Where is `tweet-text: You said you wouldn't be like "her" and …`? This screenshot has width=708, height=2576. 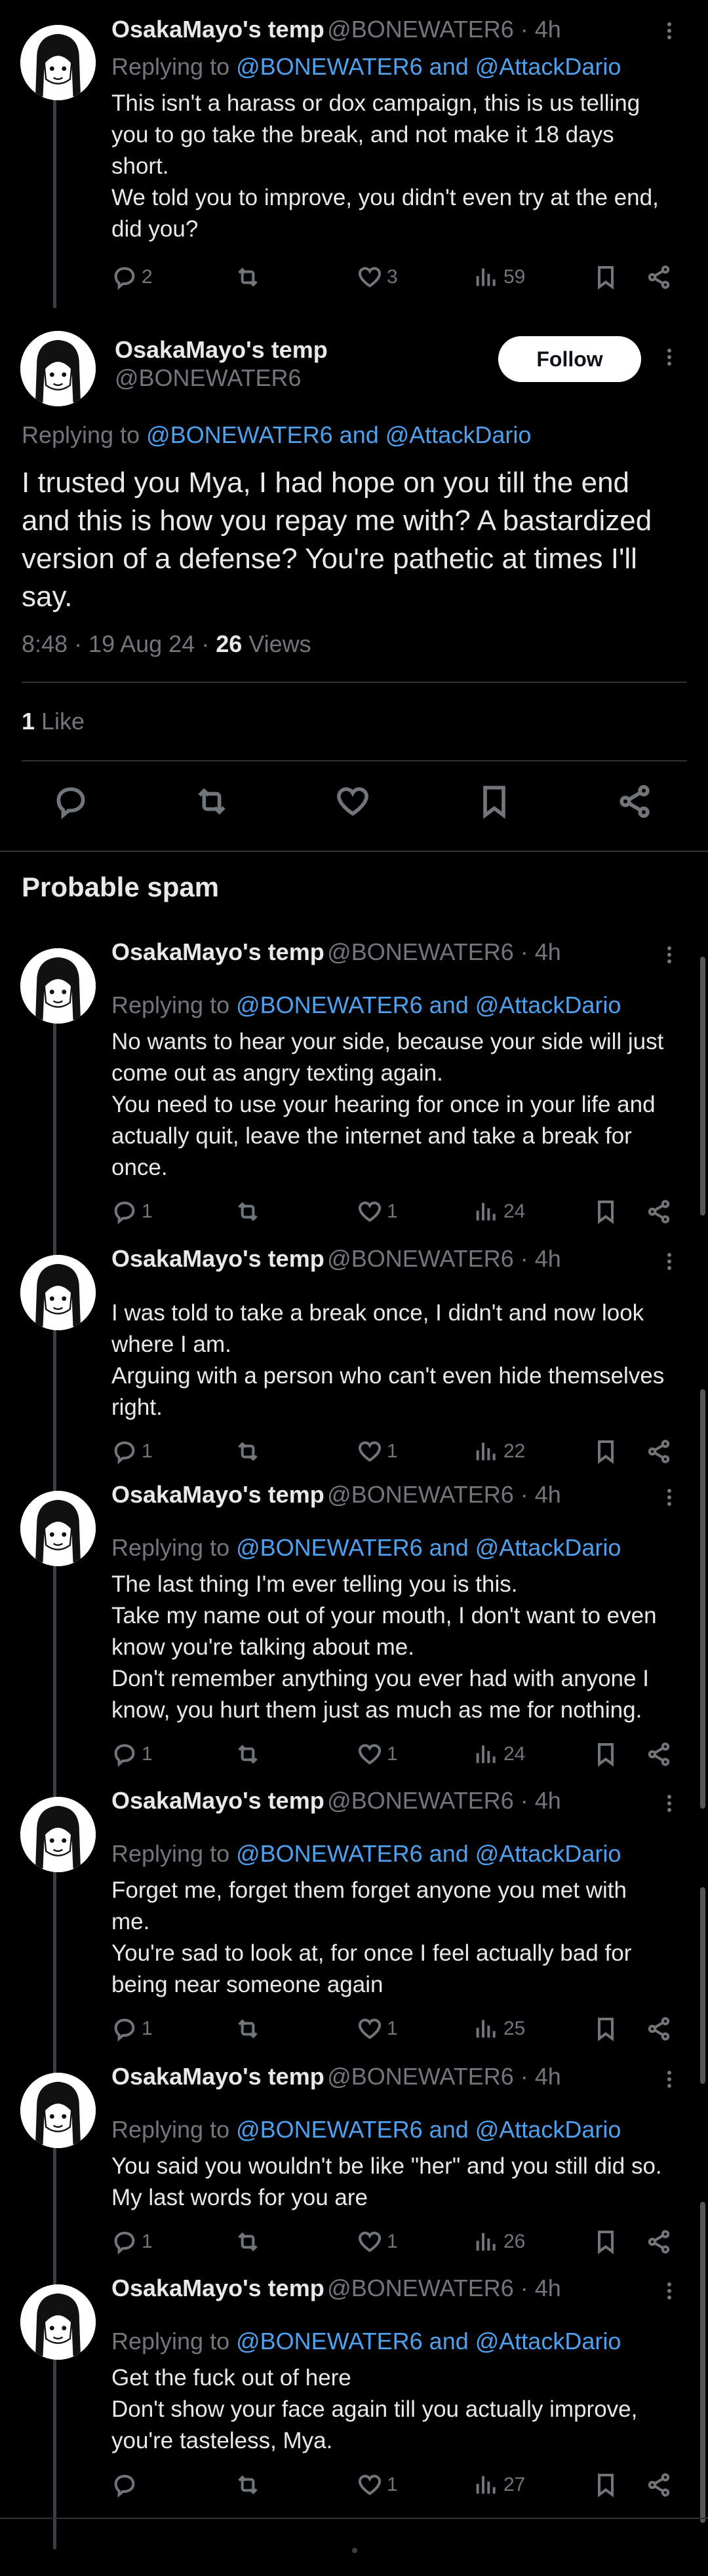
tweet-text: You said you wouldn't be like "her" and … is located at coordinates (399, 2182).